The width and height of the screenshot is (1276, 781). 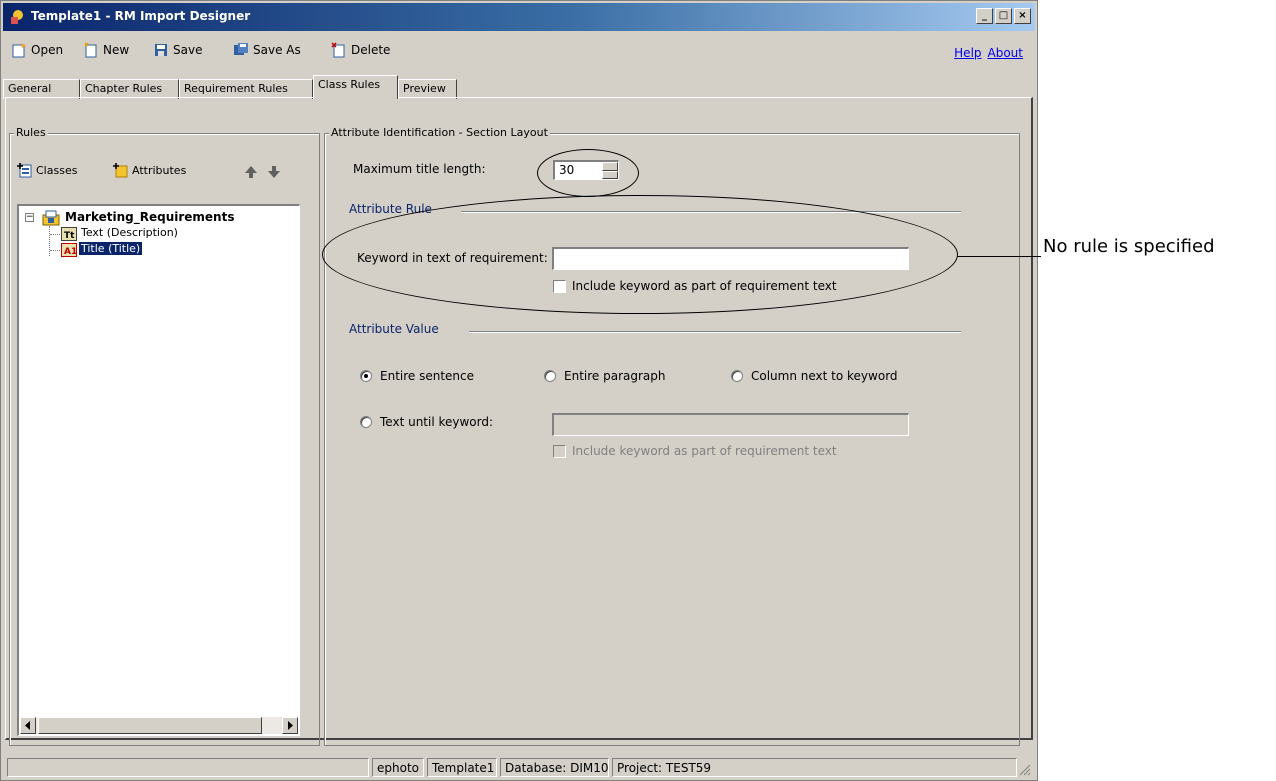 I want to click on minimize-button: _, so click(x=984, y=16).